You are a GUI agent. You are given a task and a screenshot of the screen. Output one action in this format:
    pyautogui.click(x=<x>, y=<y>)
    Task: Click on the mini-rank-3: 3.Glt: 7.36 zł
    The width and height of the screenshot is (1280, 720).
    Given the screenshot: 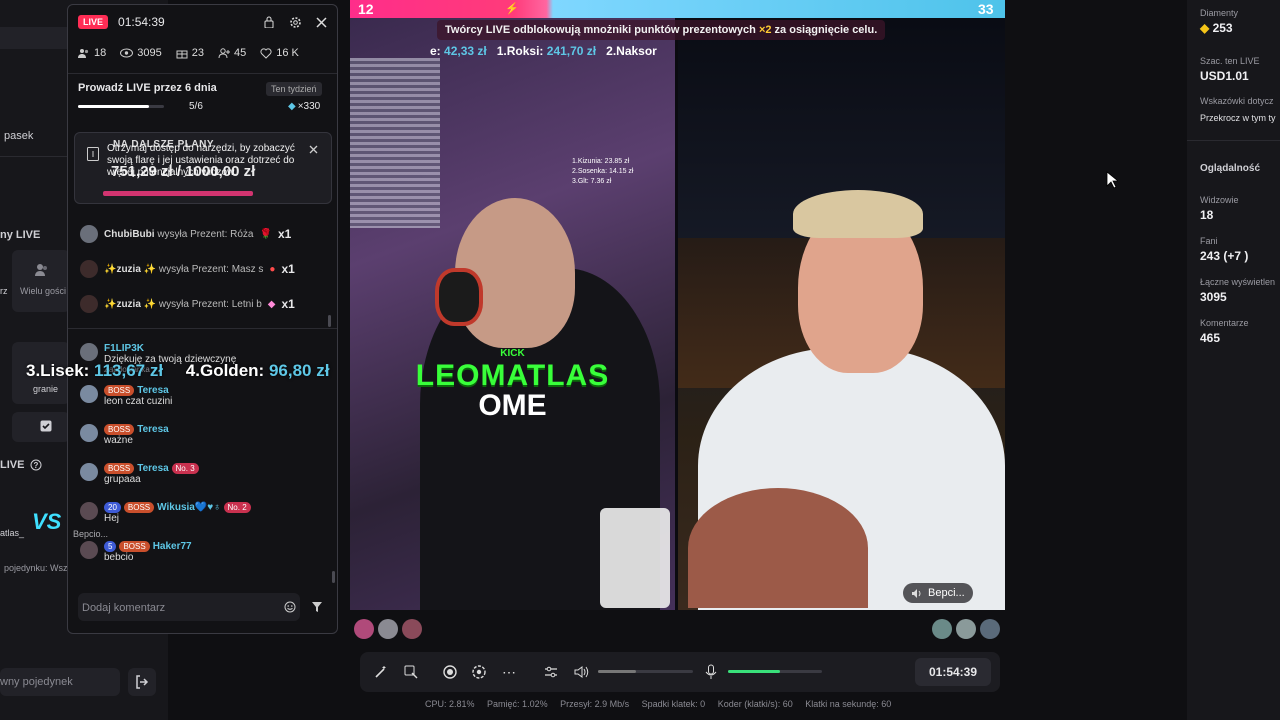 What is the action you would take?
    pyautogui.click(x=603, y=182)
    